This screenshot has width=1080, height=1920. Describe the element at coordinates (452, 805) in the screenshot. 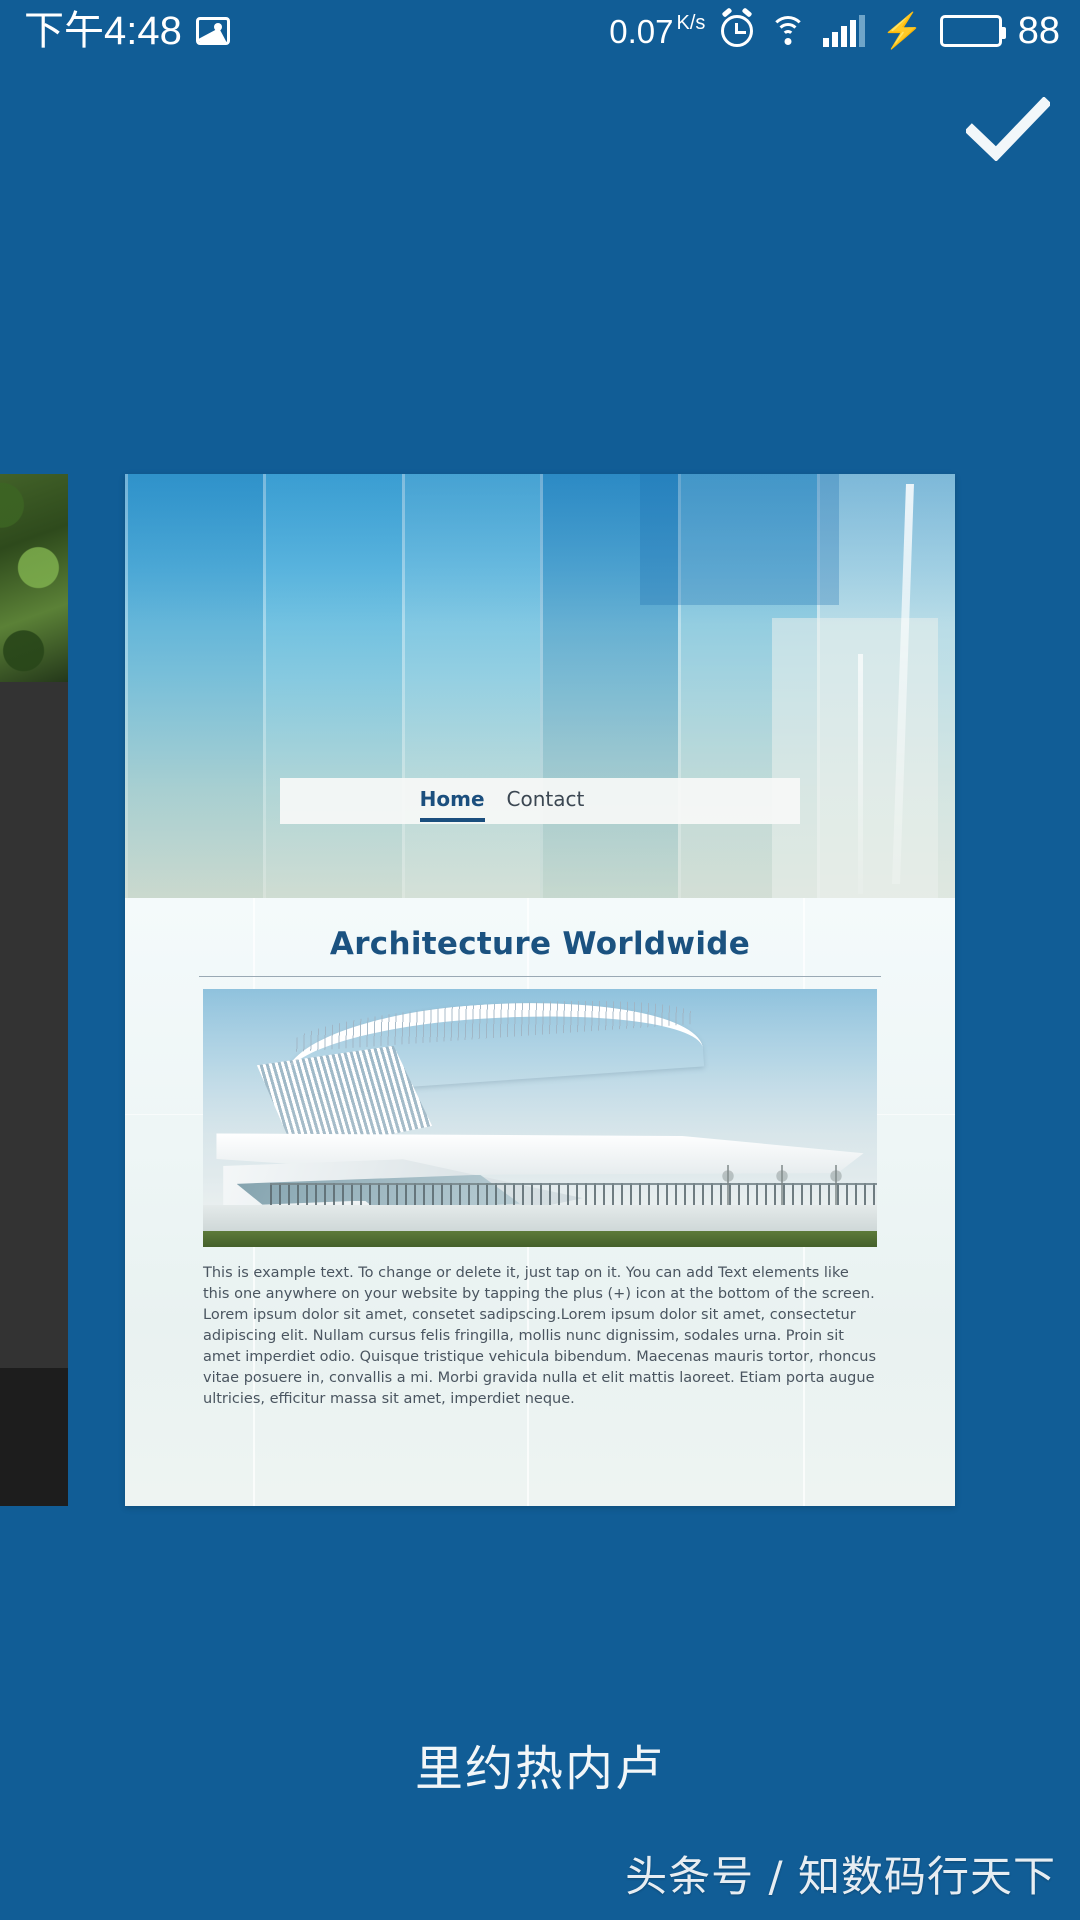

I see `nav-item-home: Home` at that location.